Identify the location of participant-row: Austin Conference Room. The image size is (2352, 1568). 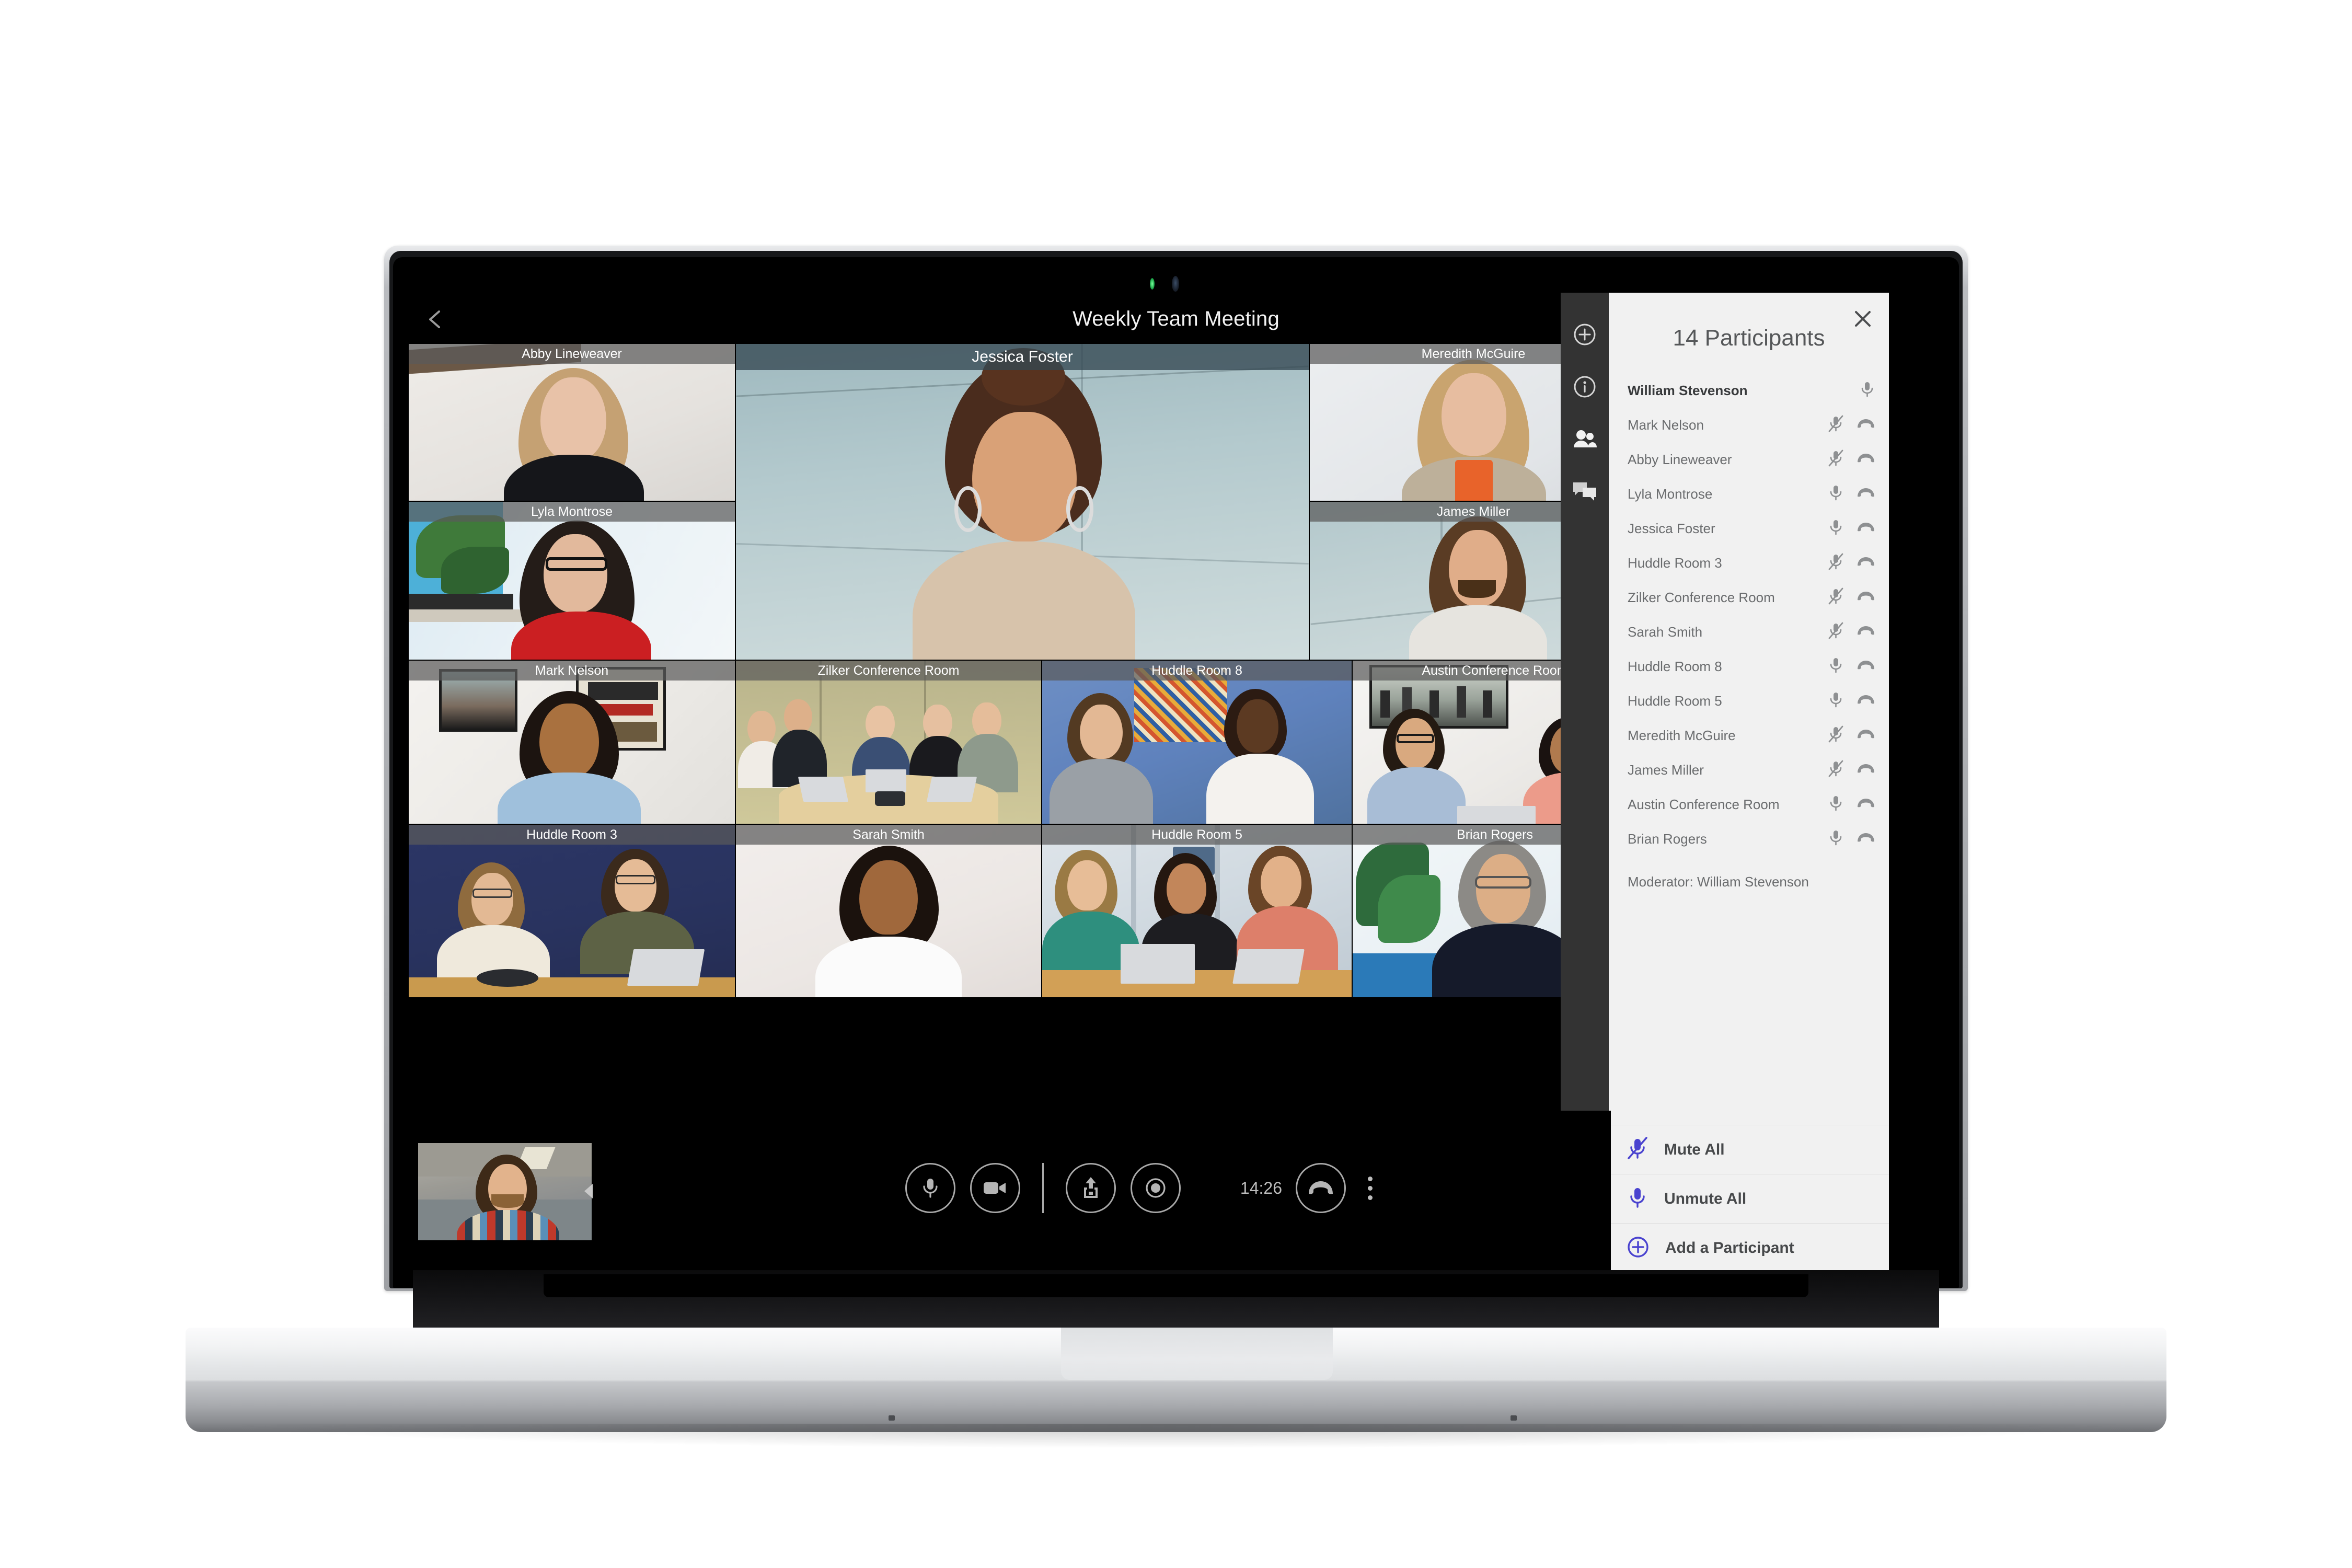
(1749, 804).